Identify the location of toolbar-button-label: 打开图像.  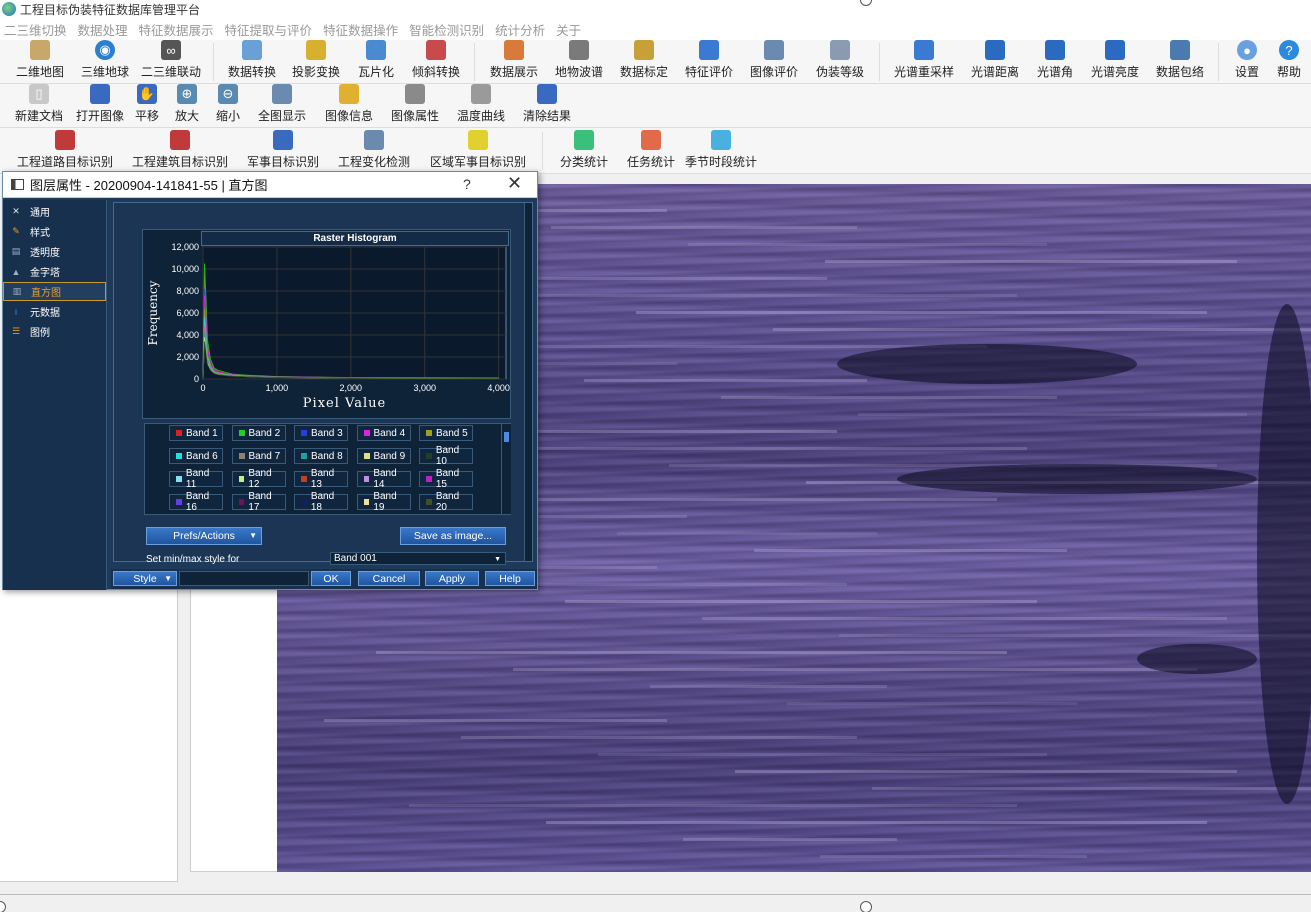
(99, 116).